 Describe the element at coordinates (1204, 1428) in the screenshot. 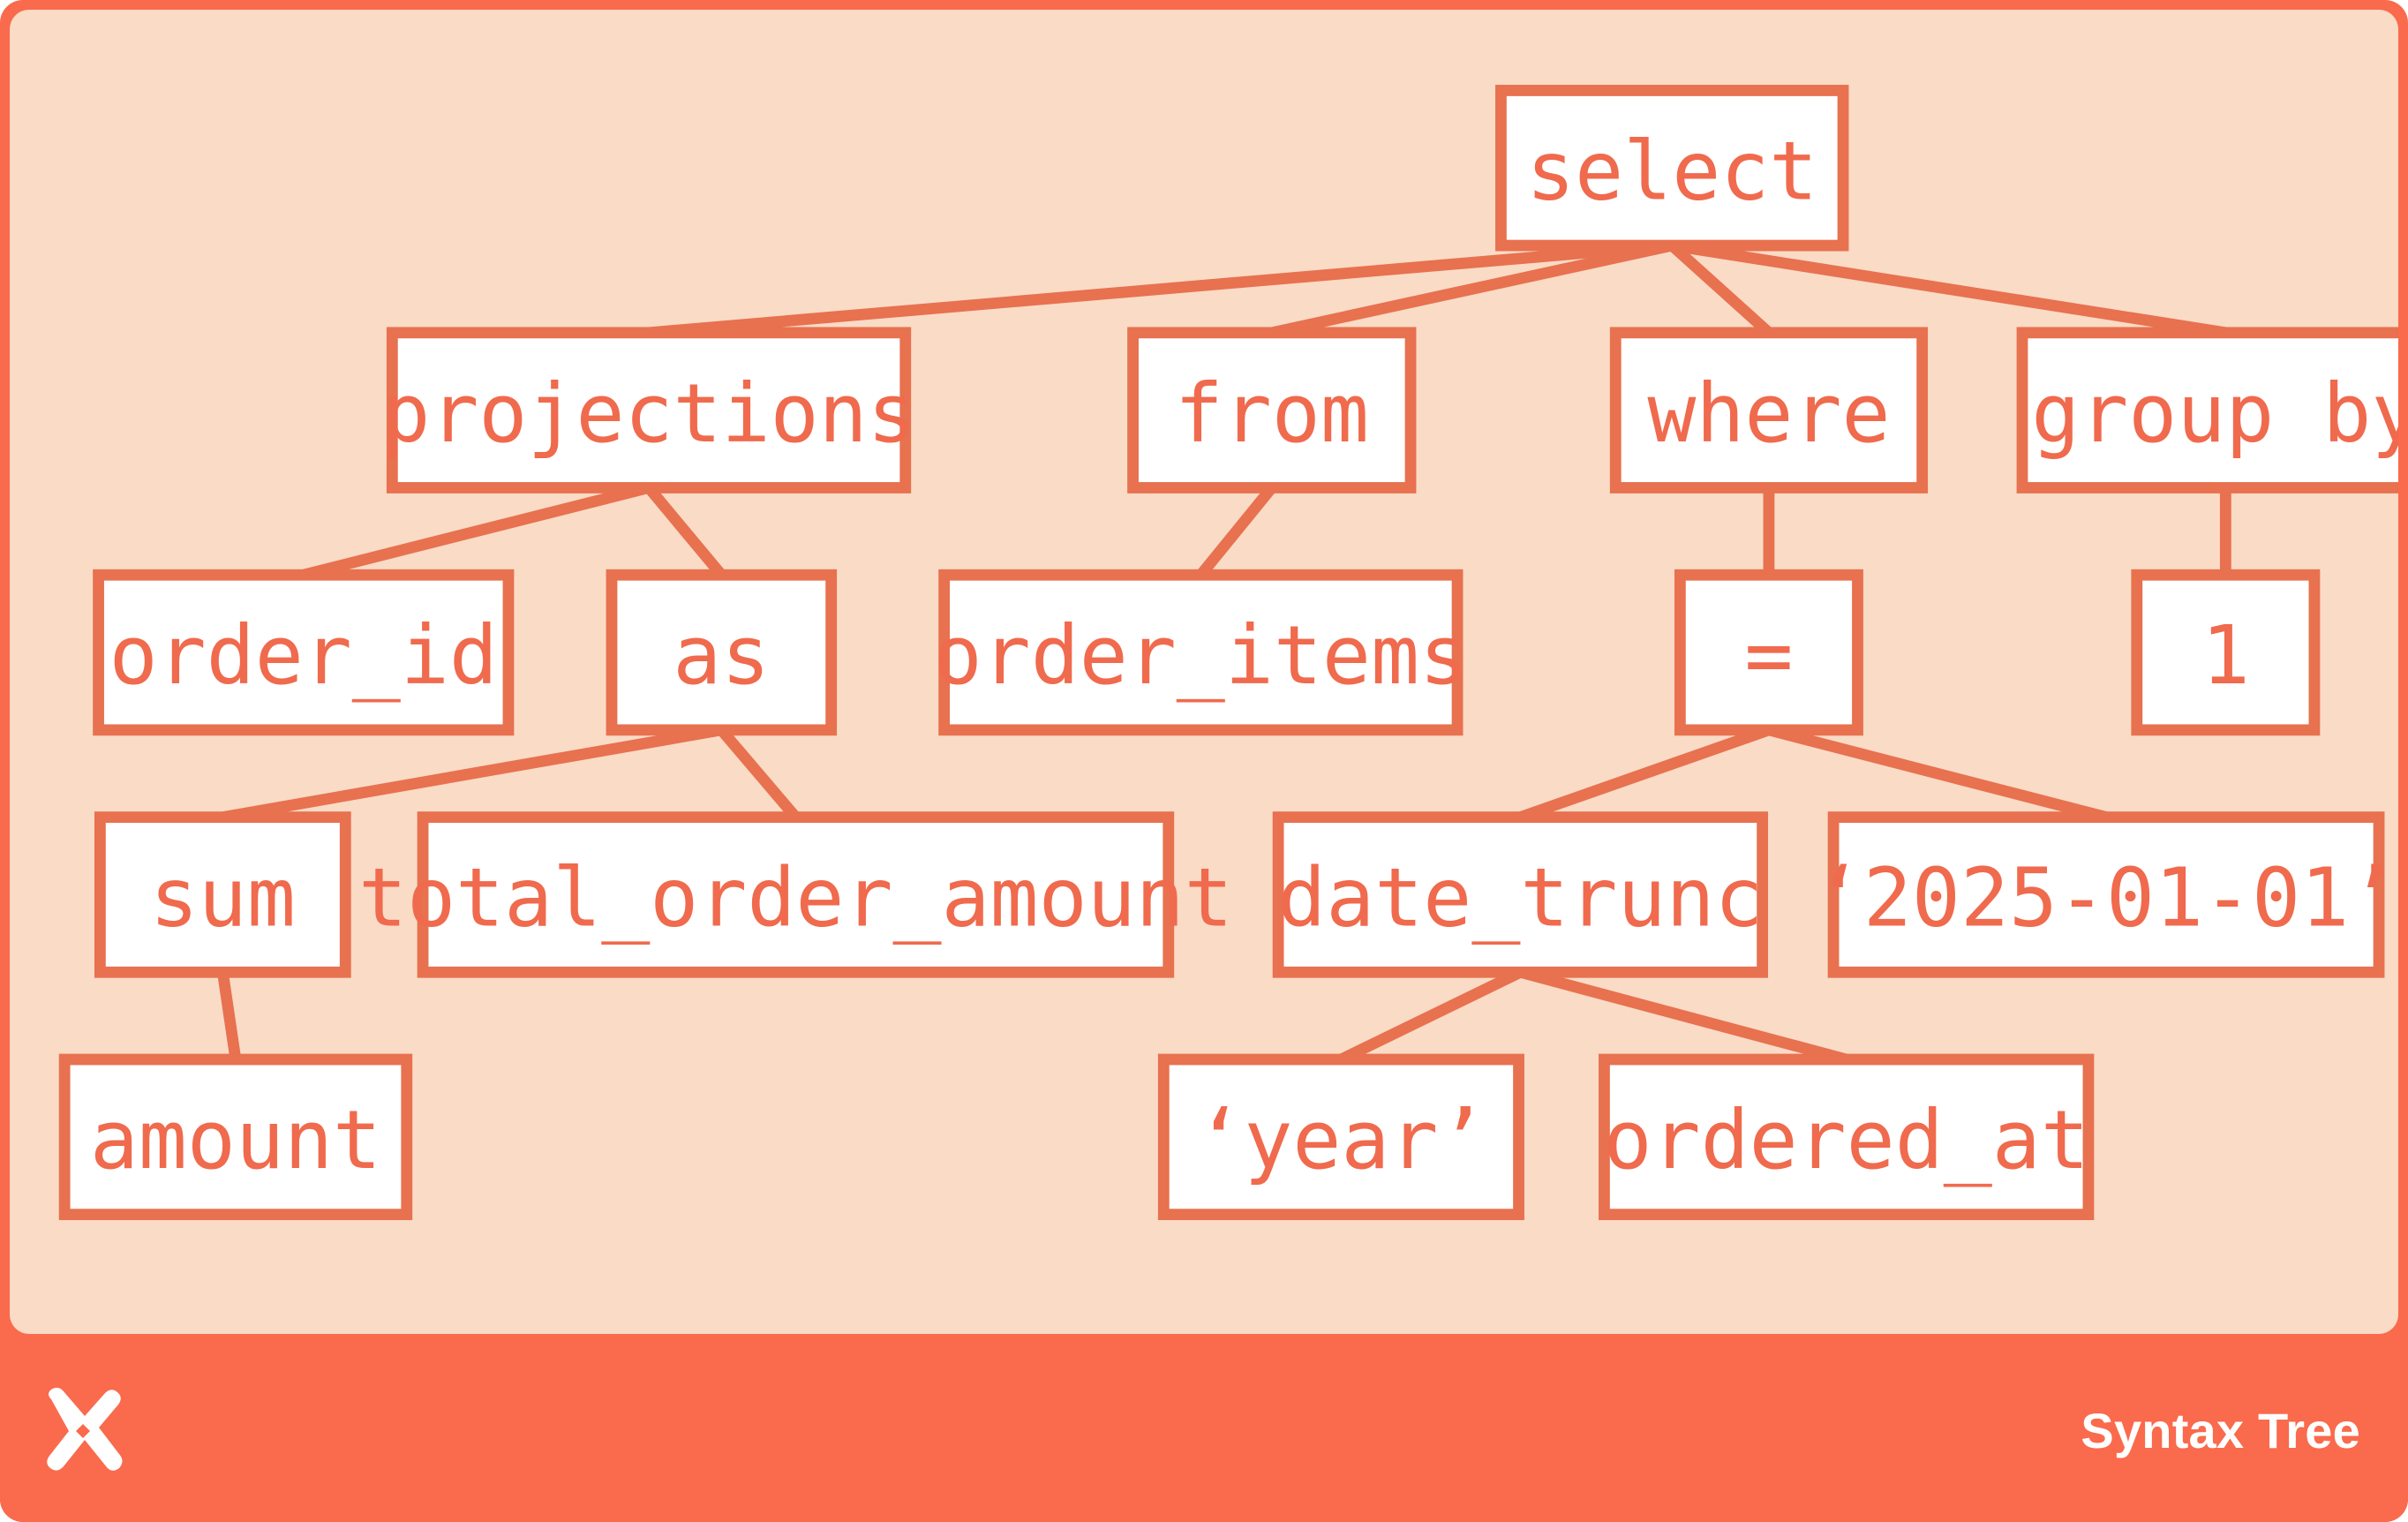

I see `footer-bar: Syntax Tree` at that location.